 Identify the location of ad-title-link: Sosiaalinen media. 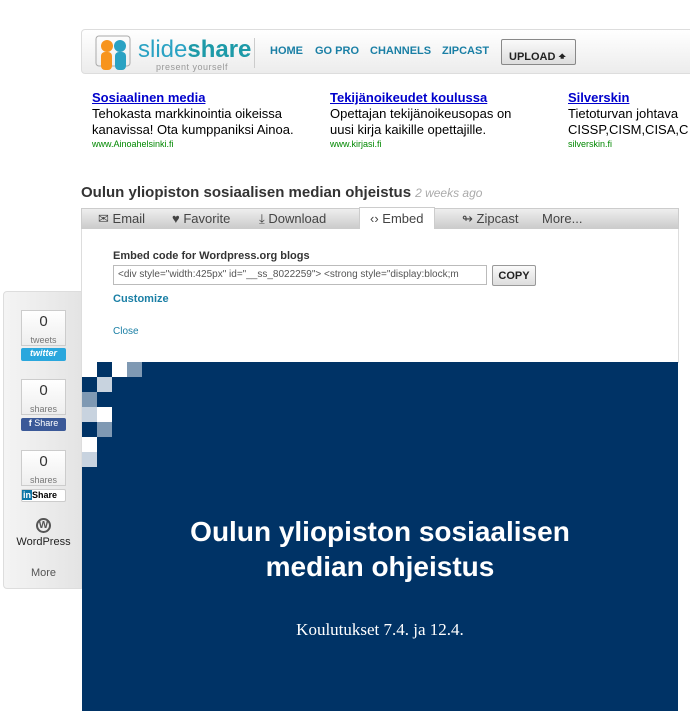
(148, 97).